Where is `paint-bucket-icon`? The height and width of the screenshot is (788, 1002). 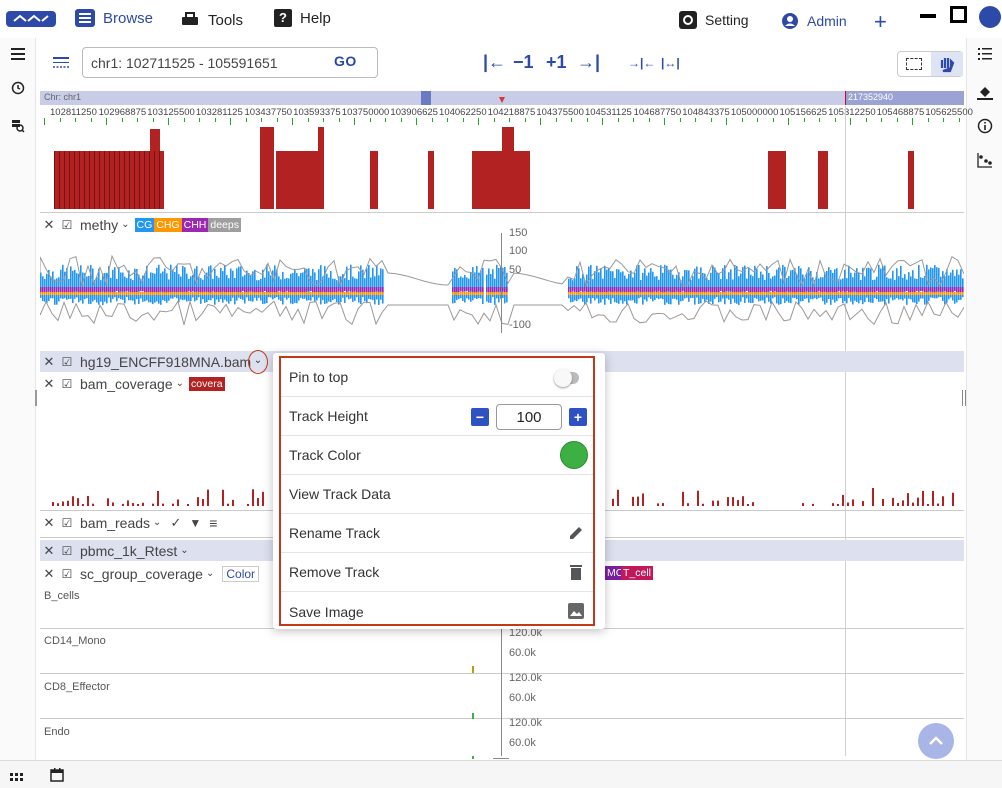 paint-bucket-icon is located at coordinates (985, 92).